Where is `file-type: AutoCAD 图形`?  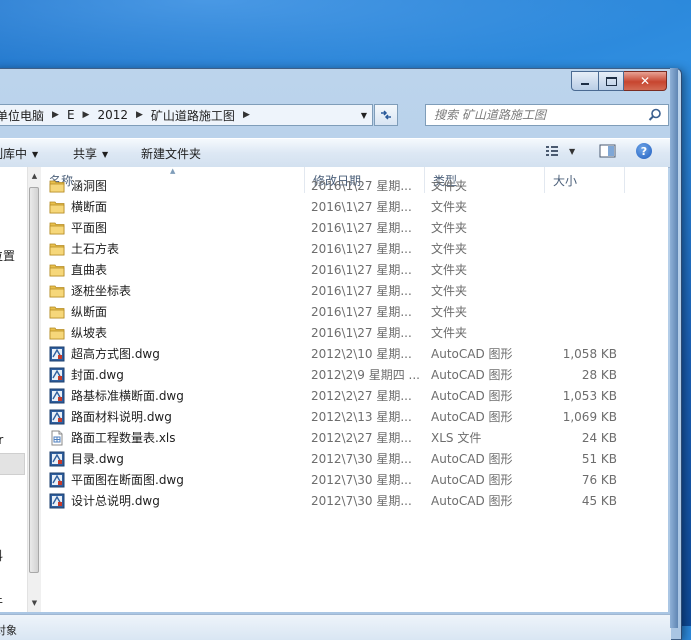 file-type: AutoCAD 图形 is located at coordinates (472, 459).